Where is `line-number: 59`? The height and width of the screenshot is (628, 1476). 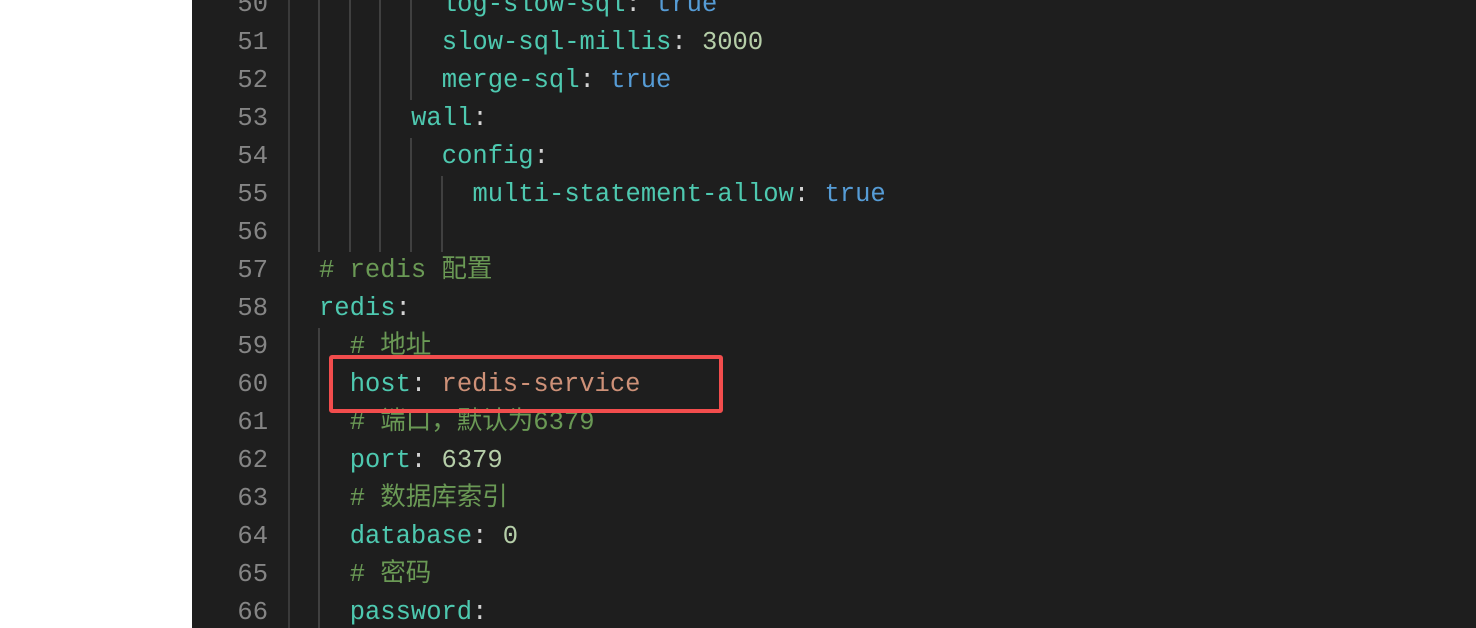
line-number: 59 is located at coordinates (252, 346).